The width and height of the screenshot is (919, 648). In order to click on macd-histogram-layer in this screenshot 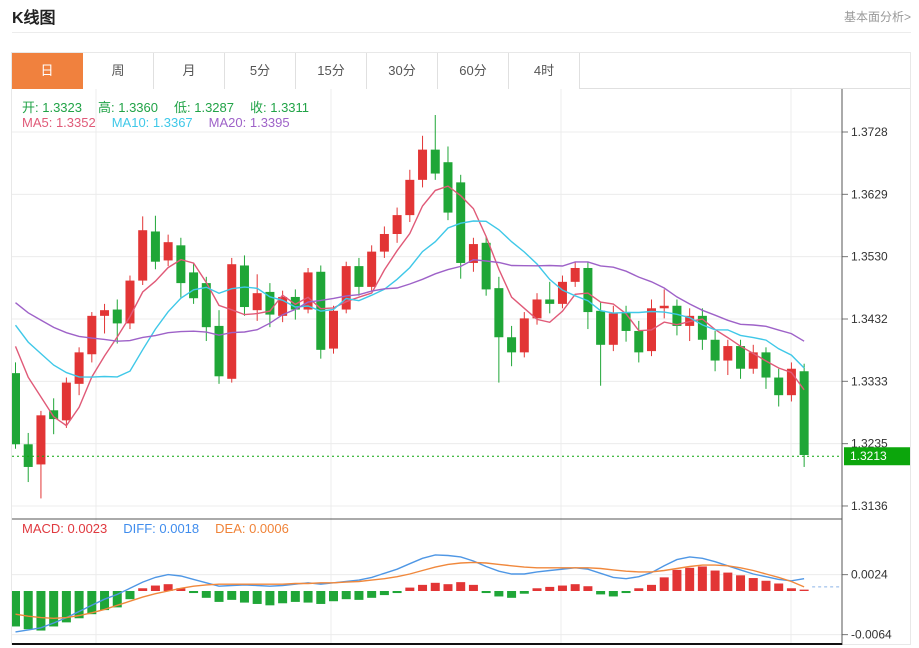, I will do `click(410, 598)`.